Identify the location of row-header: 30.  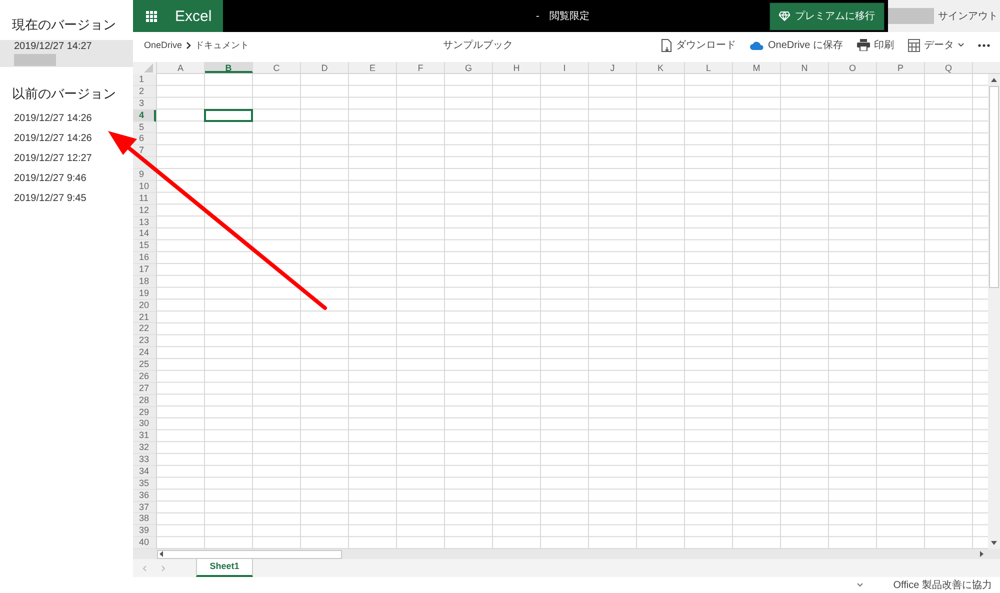
(144, 424).